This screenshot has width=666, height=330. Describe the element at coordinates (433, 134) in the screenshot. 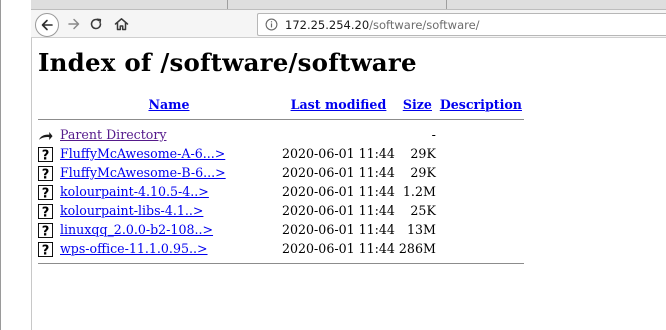

I see `parent-size: -` at that location.